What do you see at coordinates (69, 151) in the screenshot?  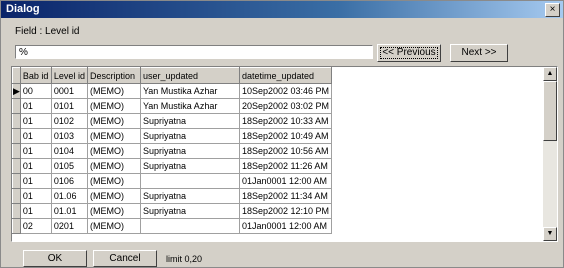 I see `cell-level-id: 0104` at bounding box center [69, 151].